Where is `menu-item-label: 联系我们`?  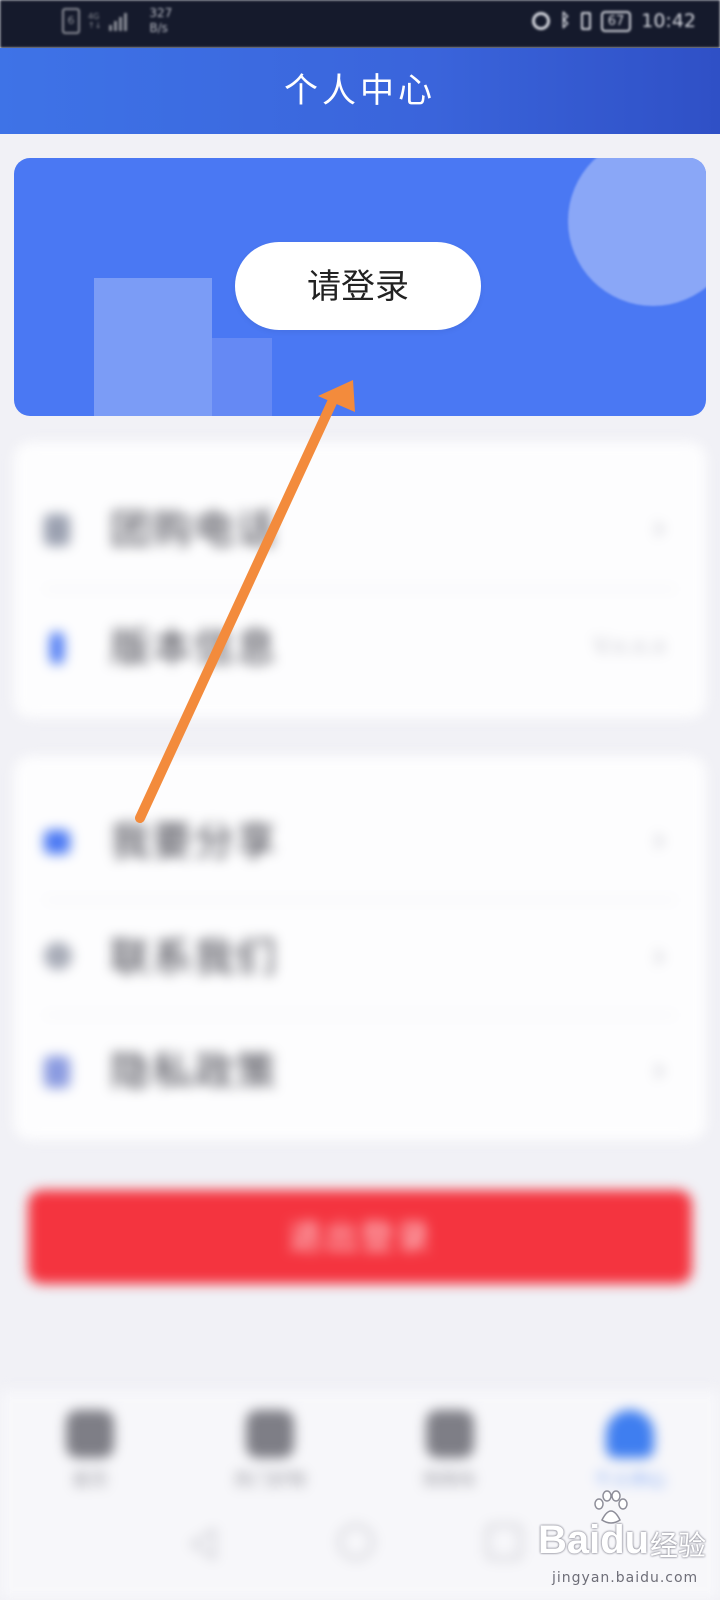
menu-item-label: 联系我们 is located at coordinates (194, 958).